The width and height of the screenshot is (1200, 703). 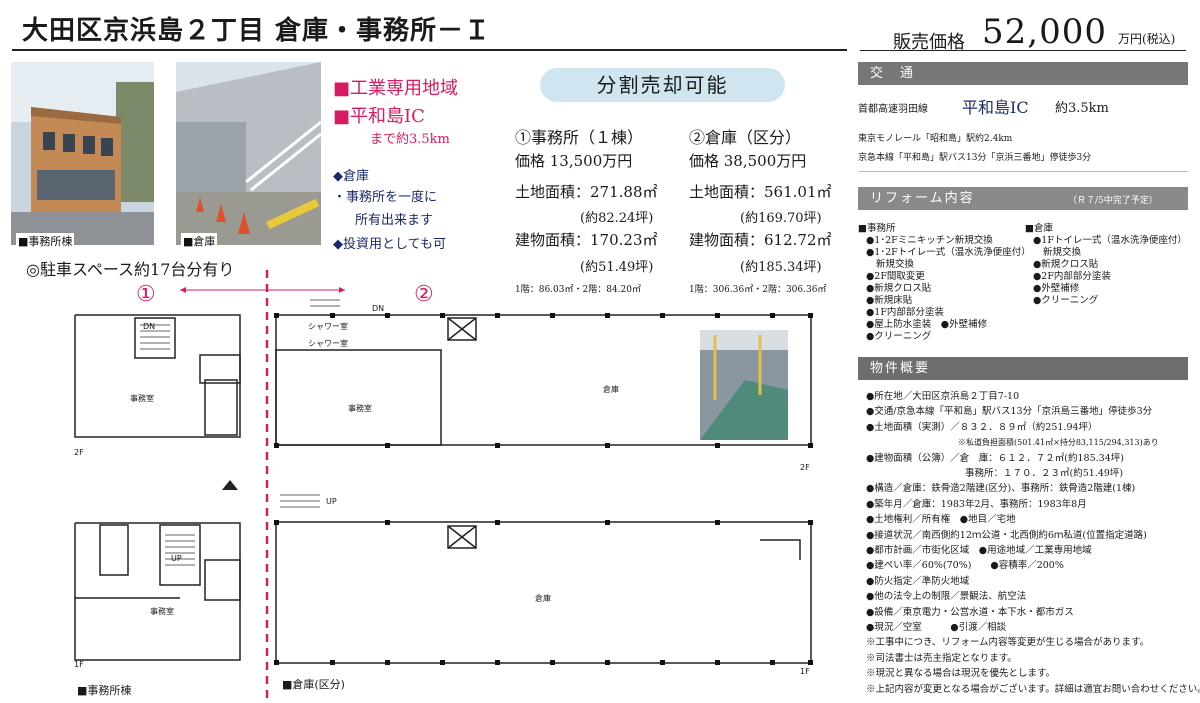 What do you see at coordinates (941, 520) in the screenshot?
I see `overview-line: ●土地権利／所有権 ●地目／宅地` at bounding box center [941, 520].